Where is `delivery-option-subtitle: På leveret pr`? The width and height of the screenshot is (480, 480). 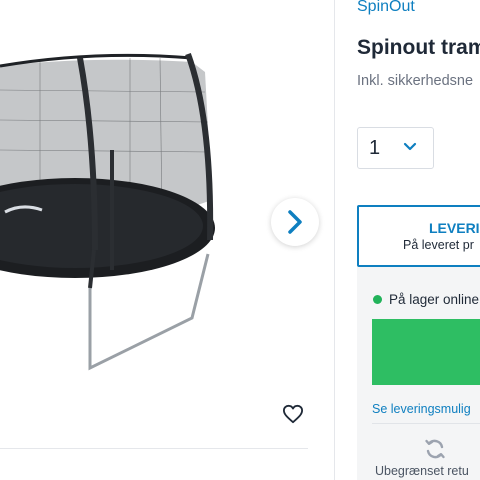
delivery-option-subtitle: På leveret pr is located at coordinates (438, 245).